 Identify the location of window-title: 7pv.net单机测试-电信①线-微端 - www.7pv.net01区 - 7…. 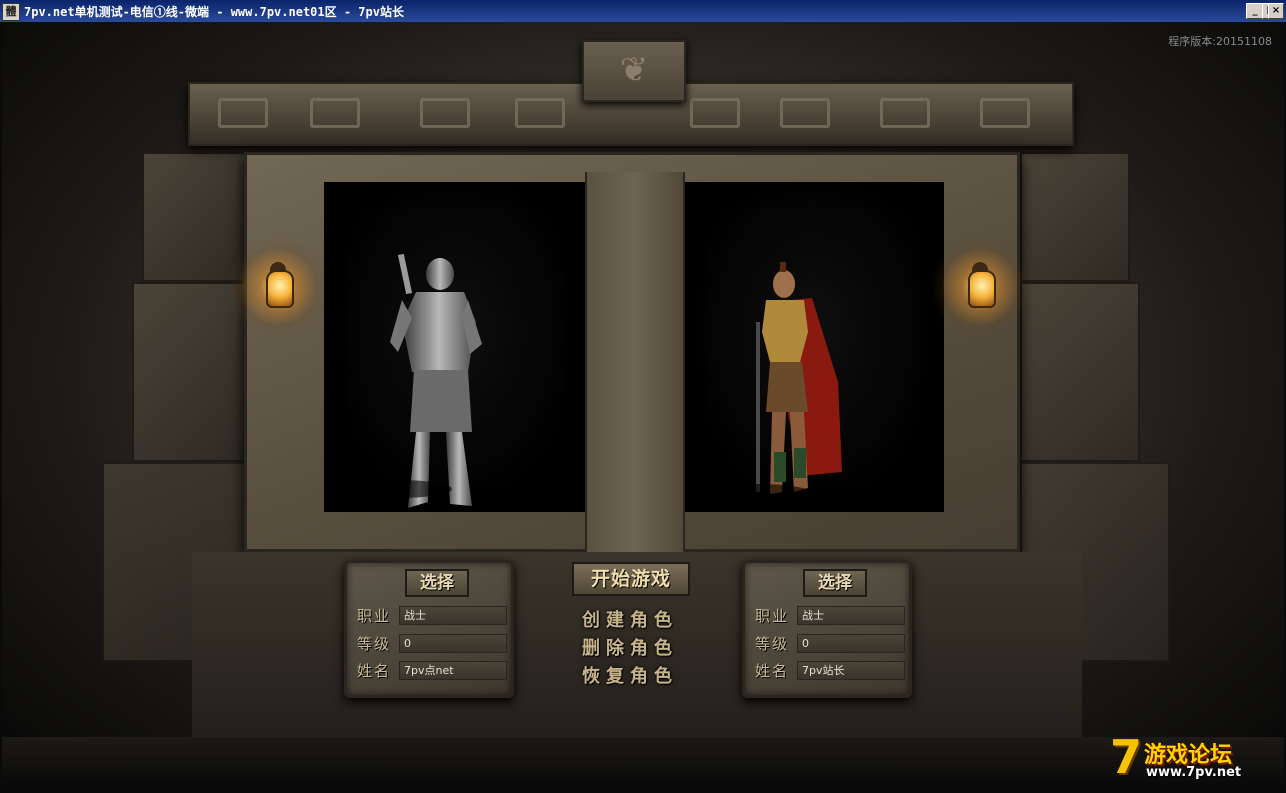
(214, 12).